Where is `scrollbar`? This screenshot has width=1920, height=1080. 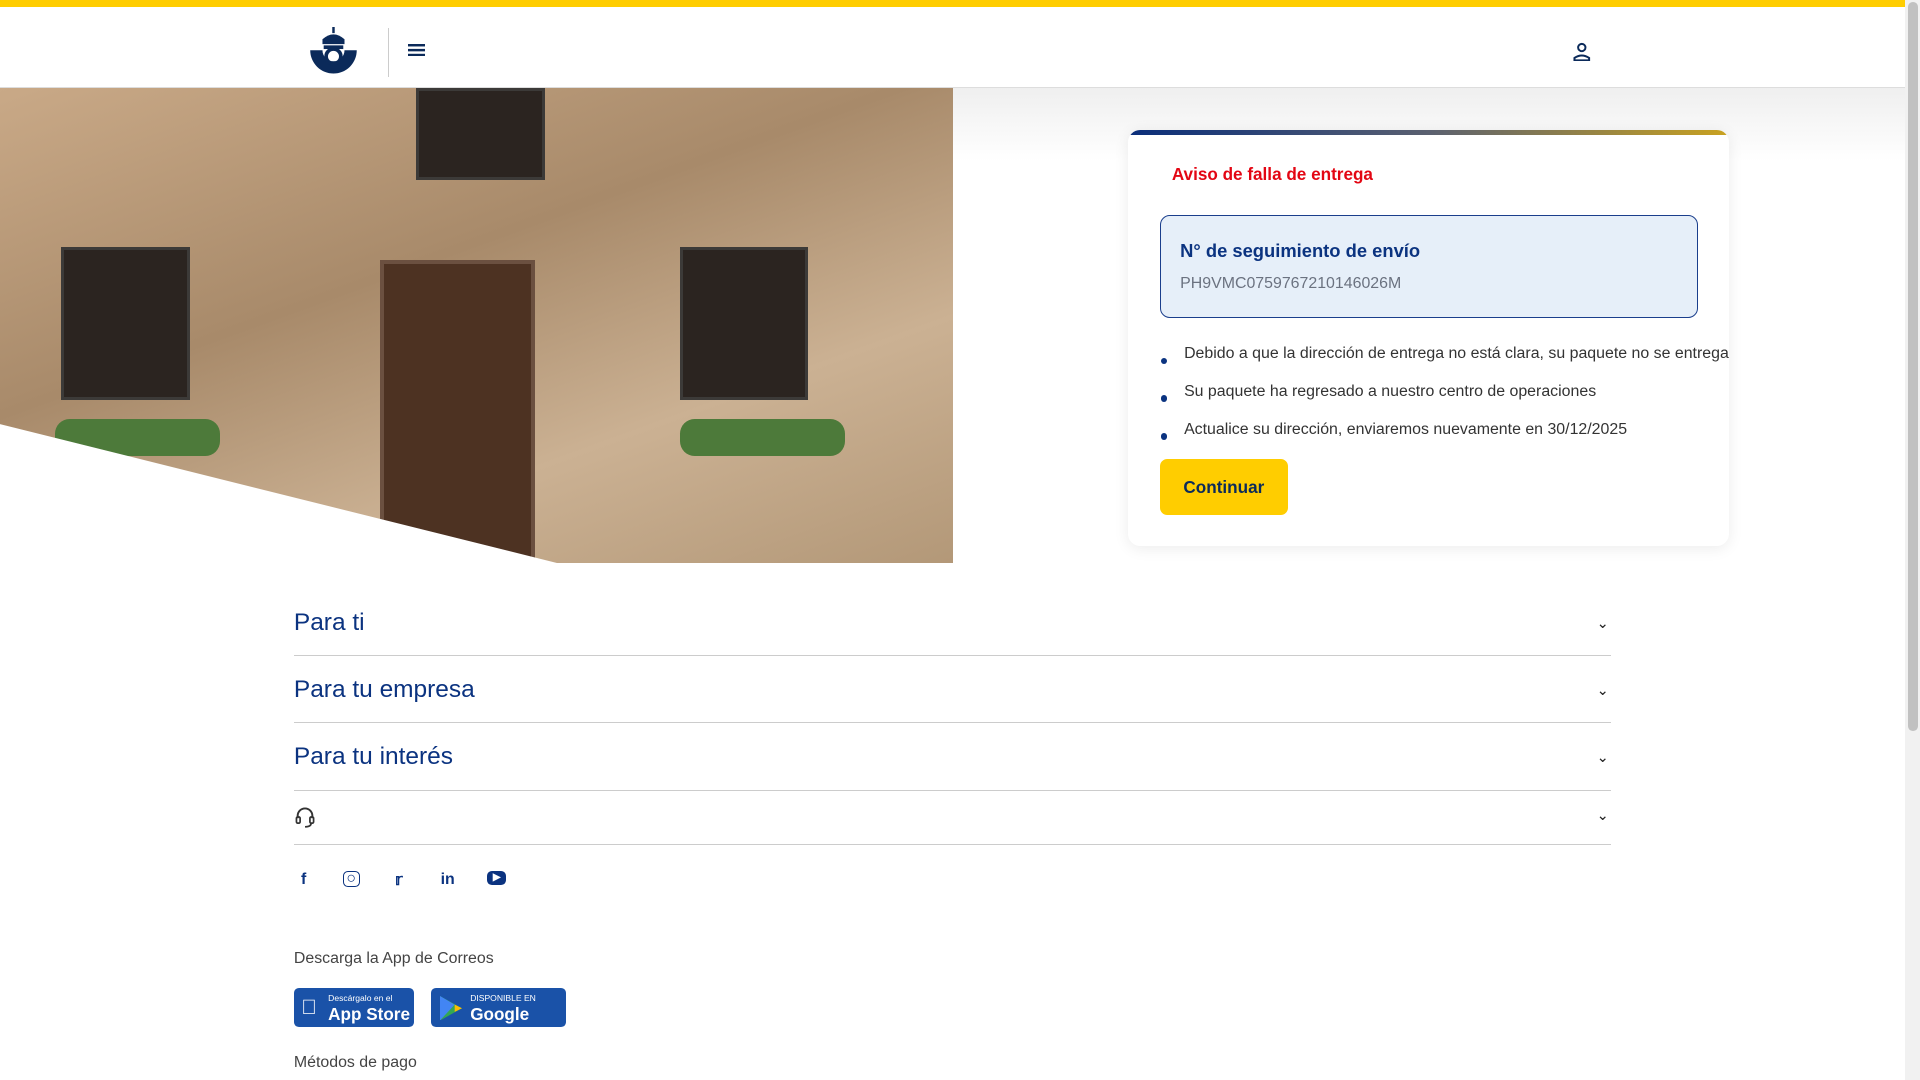
scrollbar is located at coordinates (1912, 540).